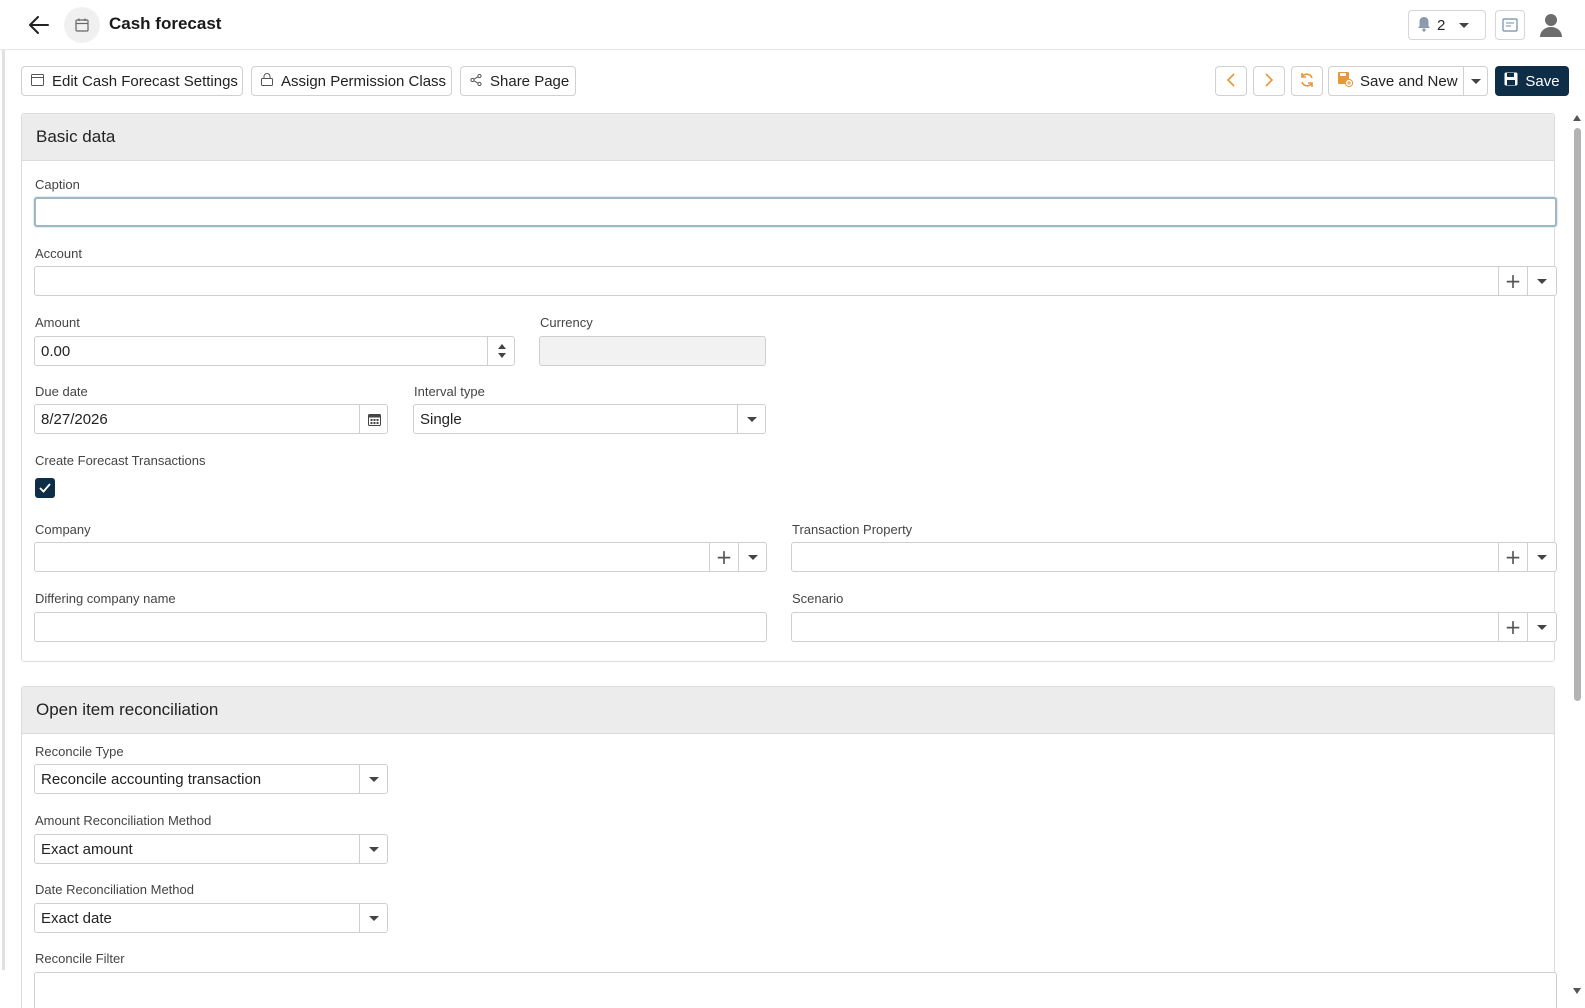  I want to click on next-record-button, so click(1269, 81).